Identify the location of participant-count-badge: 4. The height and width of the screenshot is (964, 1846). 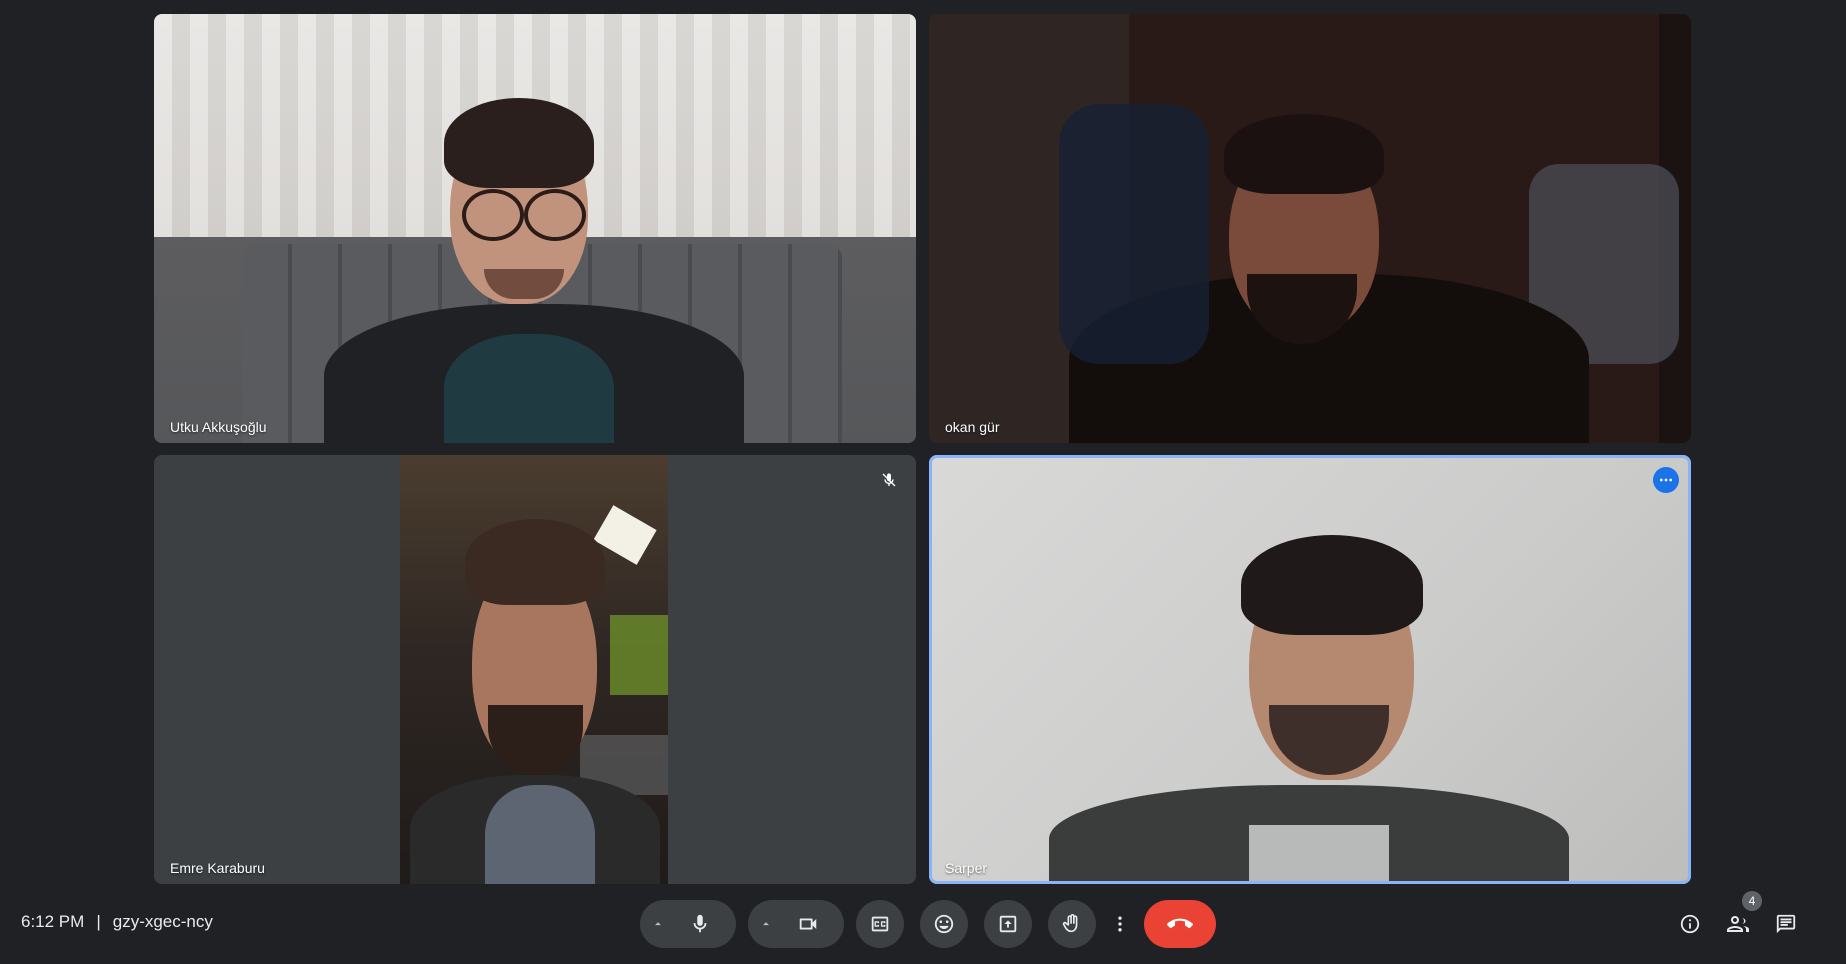
(1752, 901).